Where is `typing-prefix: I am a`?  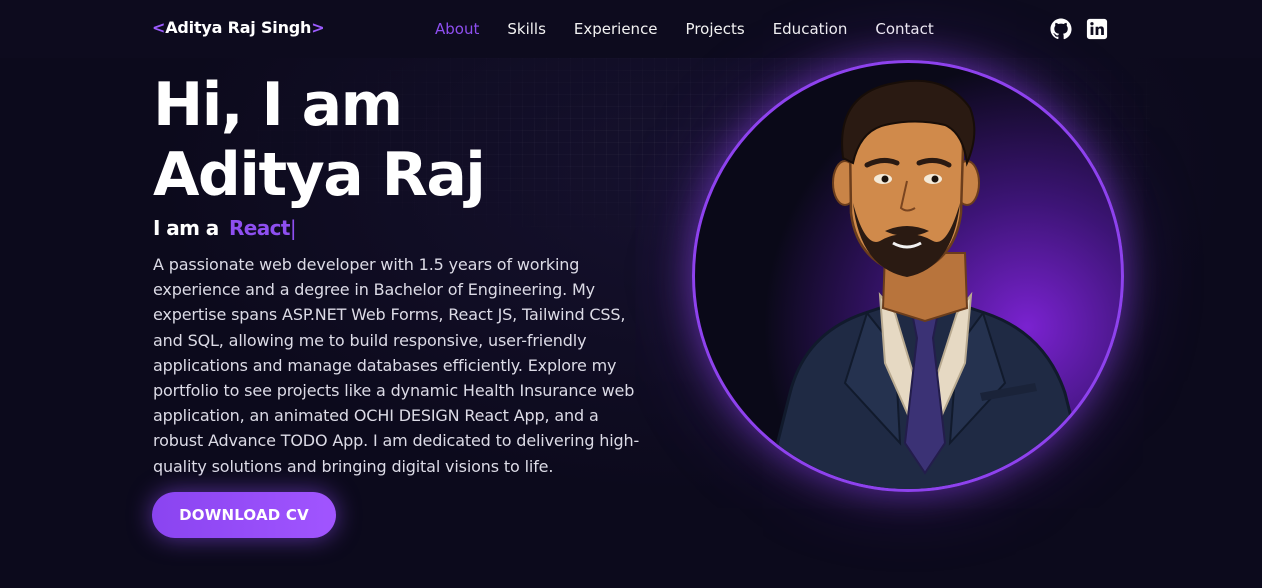 typing-prefix: I am a is located at coordinates (186, 228).